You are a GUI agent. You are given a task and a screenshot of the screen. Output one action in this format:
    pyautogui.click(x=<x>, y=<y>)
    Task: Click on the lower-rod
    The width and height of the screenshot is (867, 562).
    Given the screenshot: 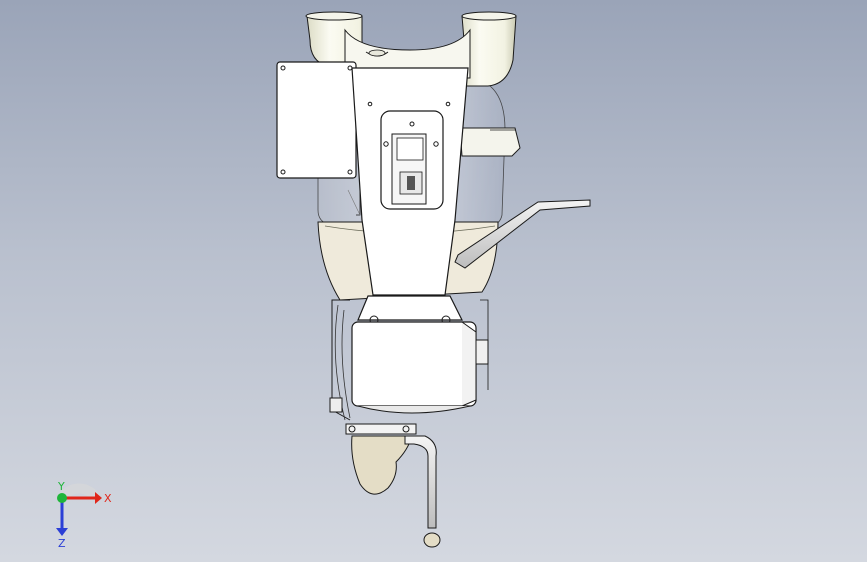 What is the action you would take?
    pyautogui.click(x=420, y=482)
    